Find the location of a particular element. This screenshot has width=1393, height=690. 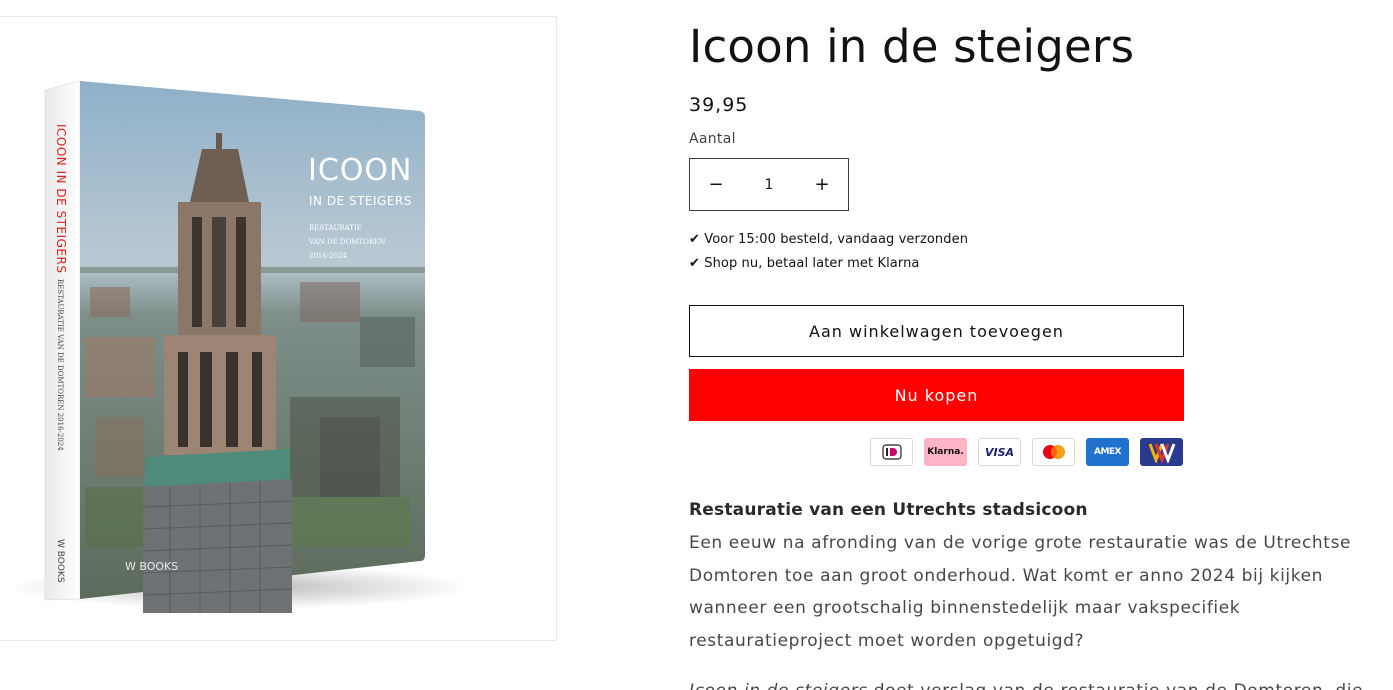

description-heading: Restauratie van een Utrechts stadsicoon is located at coordinates (888, 510).